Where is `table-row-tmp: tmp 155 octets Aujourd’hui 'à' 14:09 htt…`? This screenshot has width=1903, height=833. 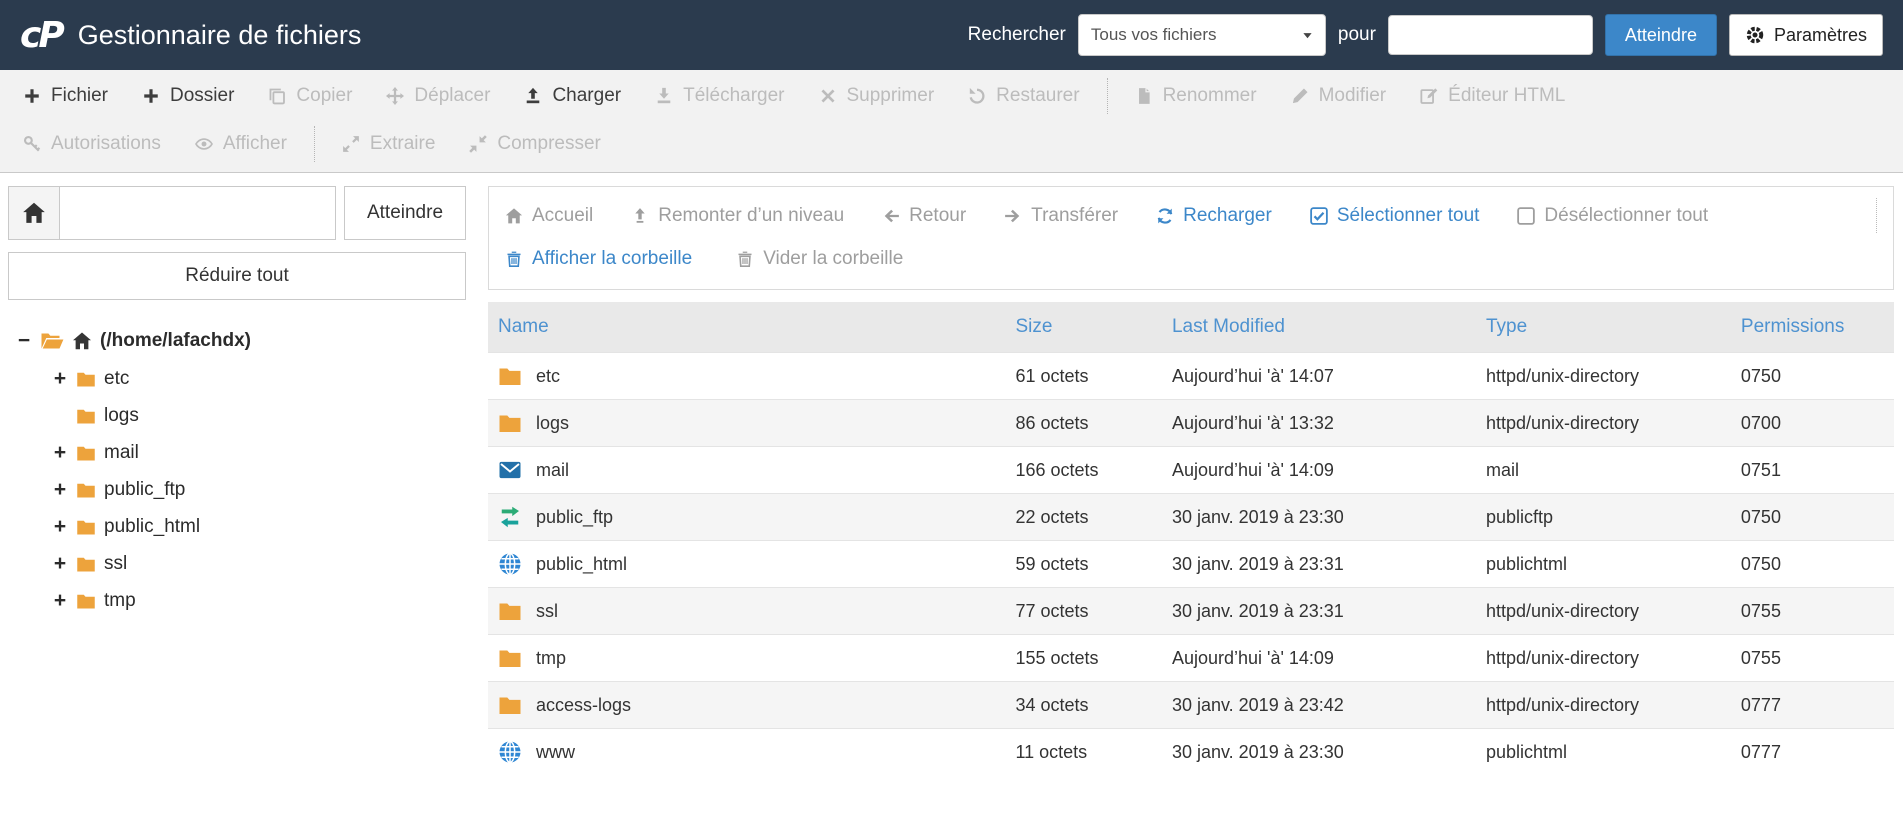
table-row-tmp: tmp 155 octets Aujourd’hui 'à' 14:09 htt… is located at coordinates (1191, 658).